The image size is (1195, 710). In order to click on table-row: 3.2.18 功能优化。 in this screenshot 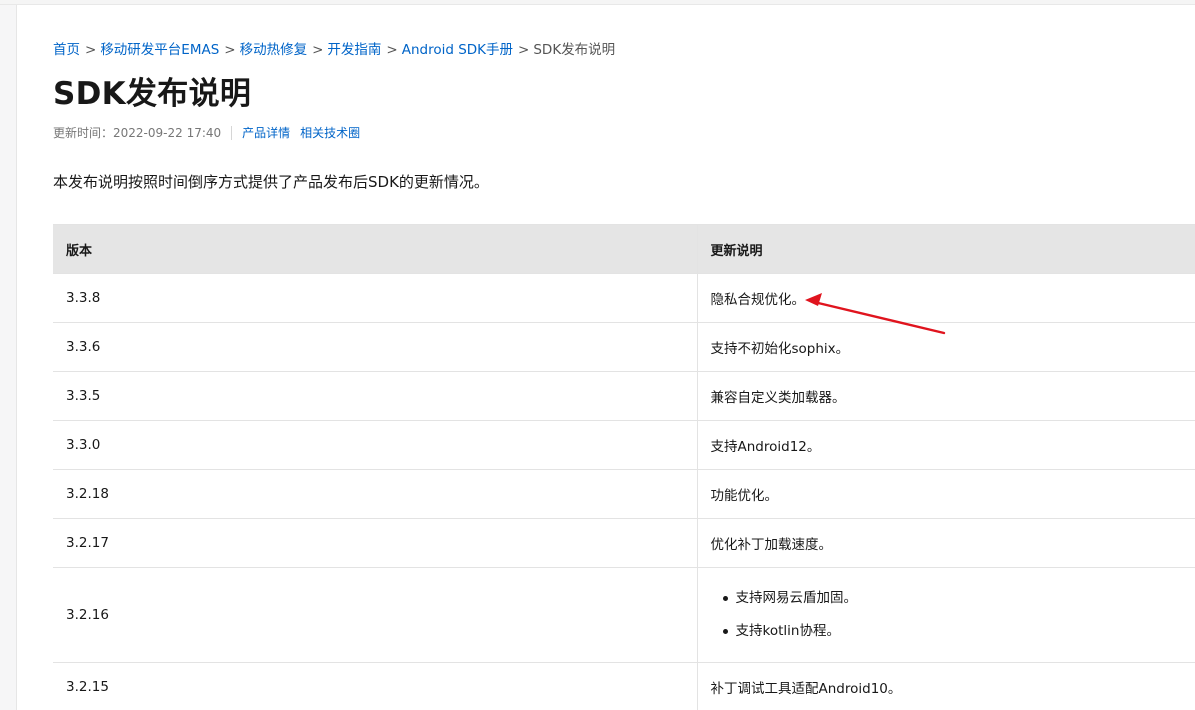, I will do `click(624, 494)`.